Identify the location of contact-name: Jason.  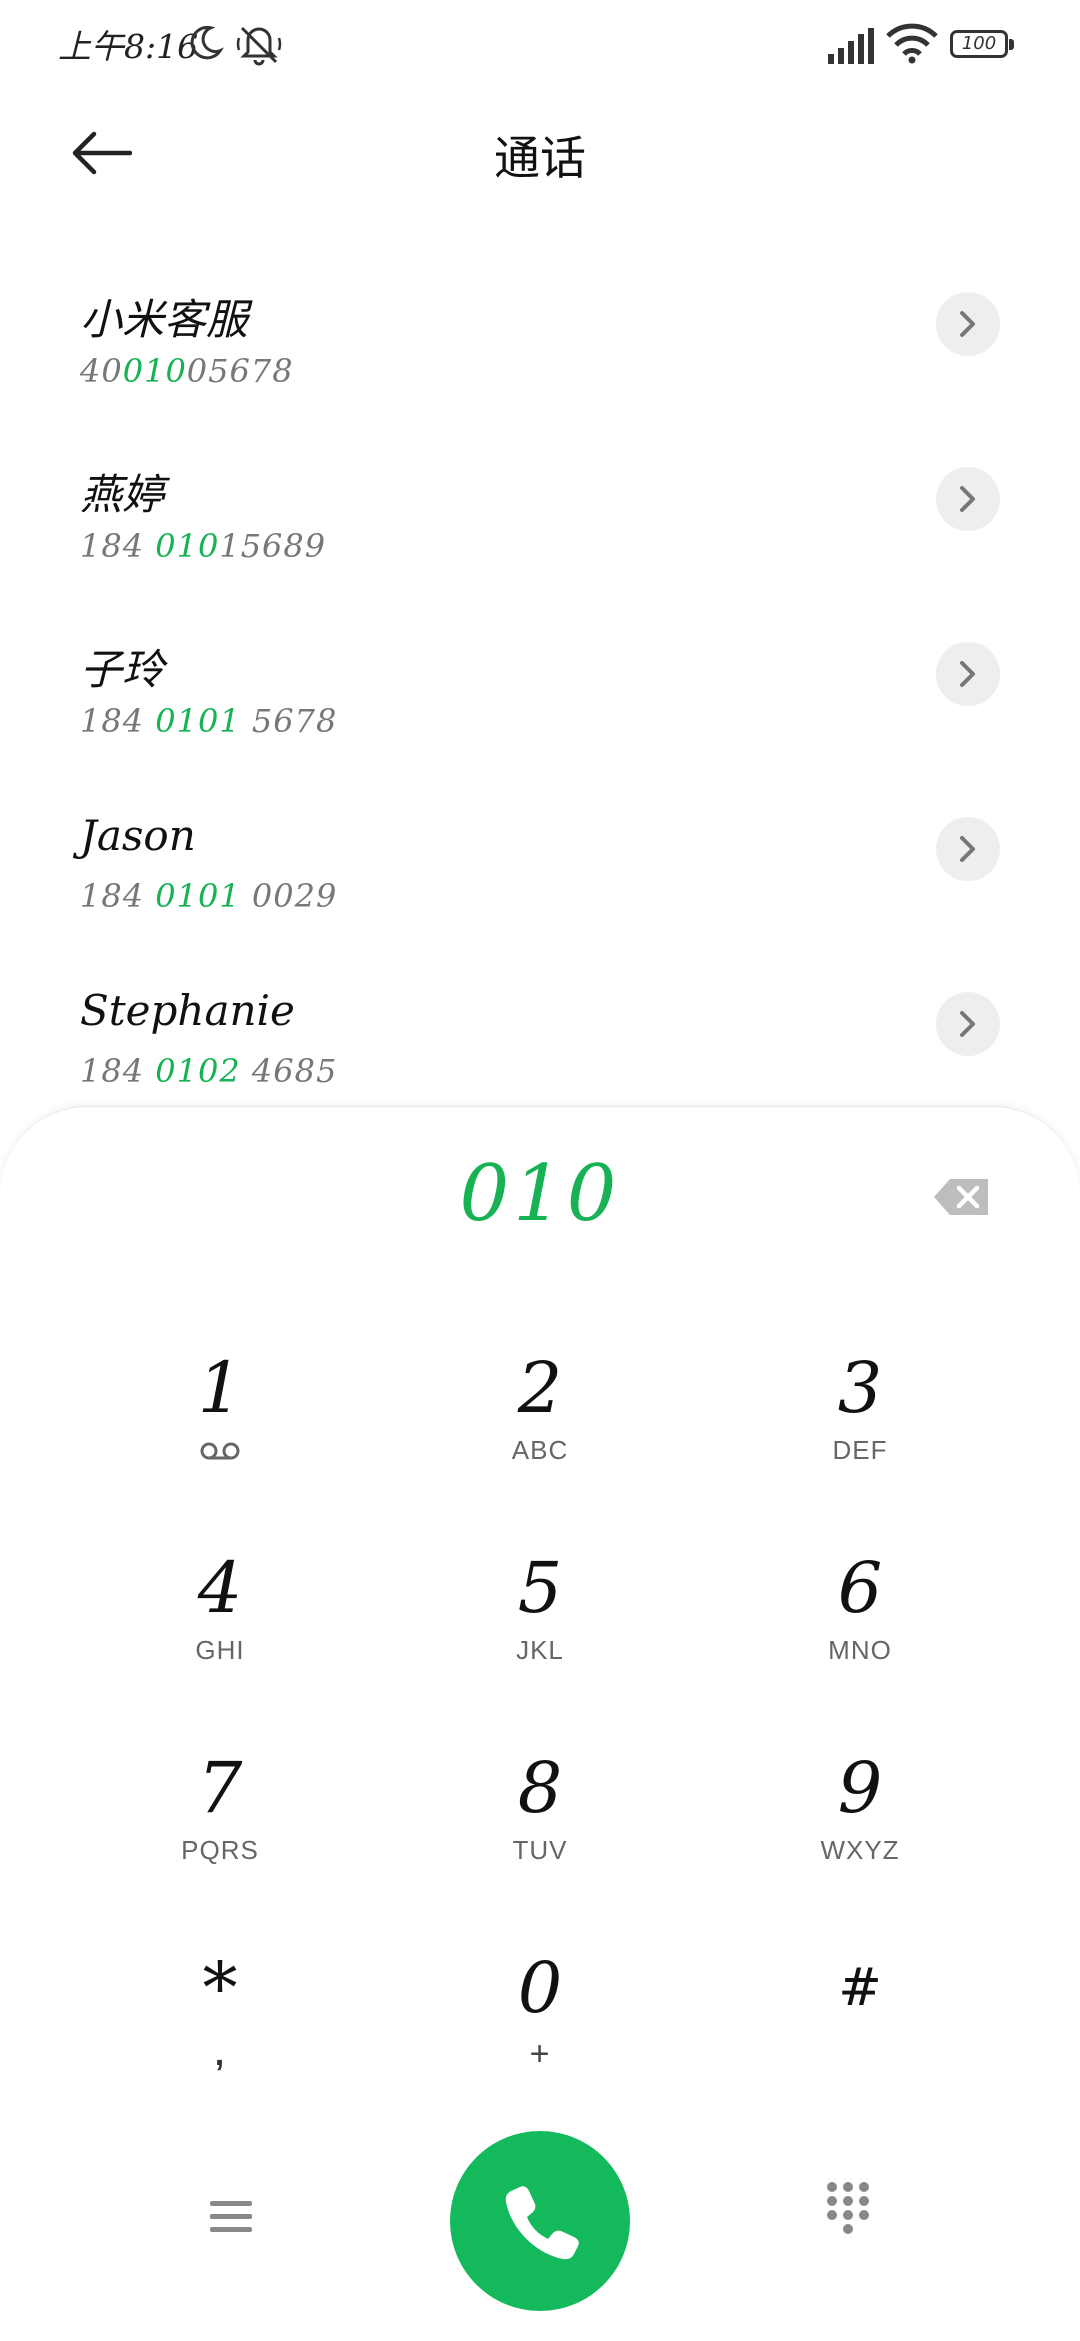
(138, 835).